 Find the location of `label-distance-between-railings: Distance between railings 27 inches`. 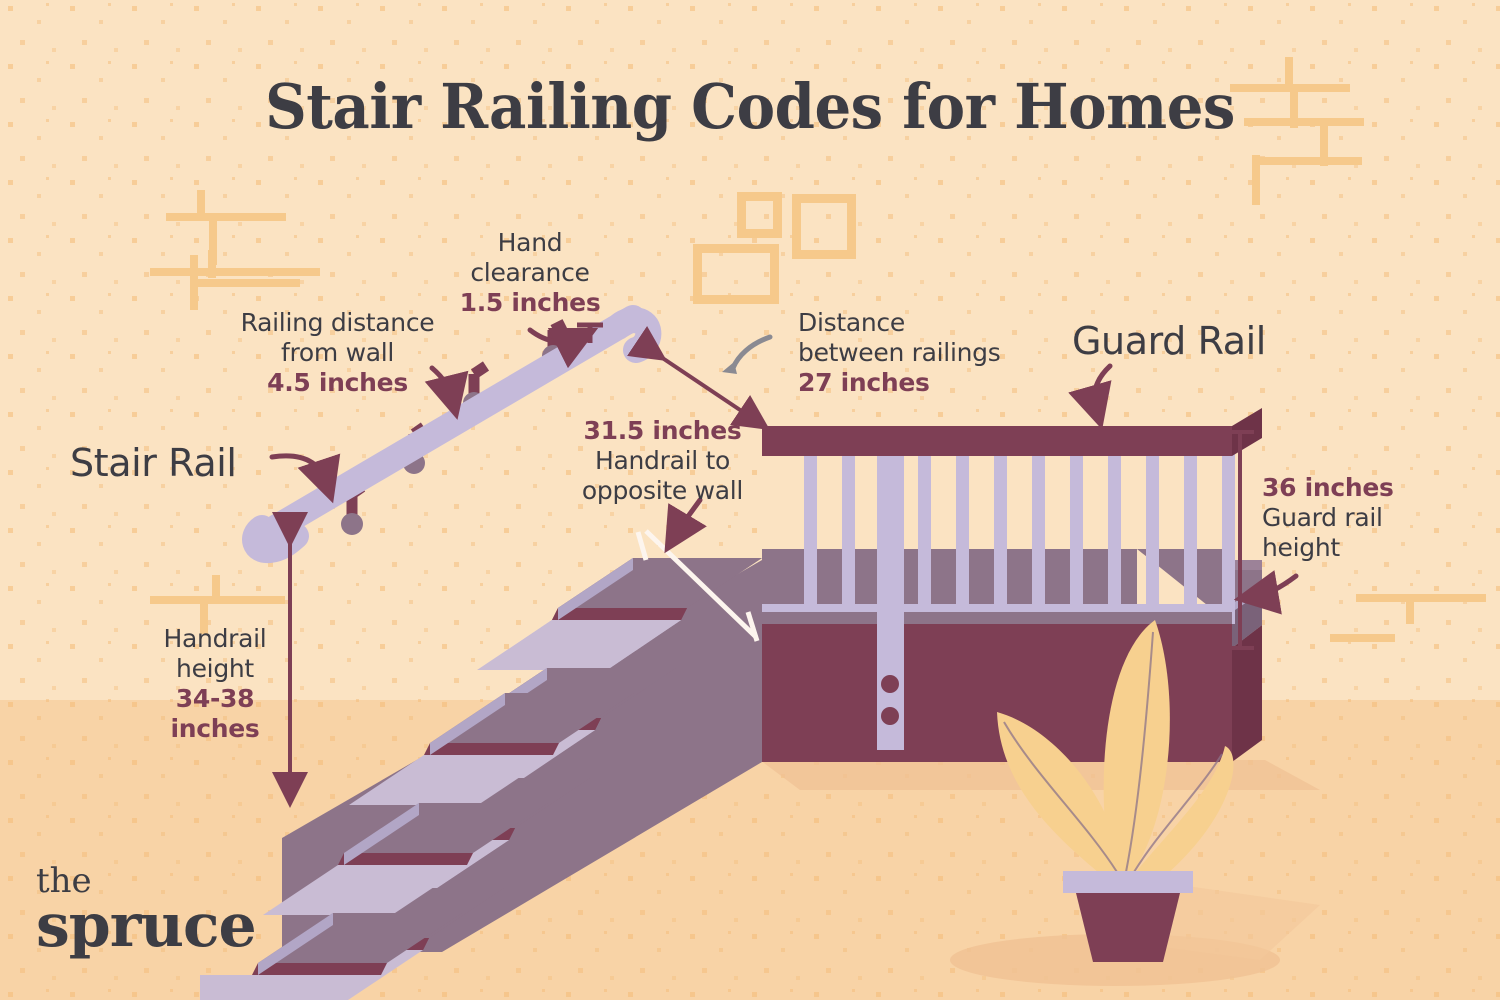

label-distance-between-railings: Distance between railings 27 inches is located at coordinates (918, 353).